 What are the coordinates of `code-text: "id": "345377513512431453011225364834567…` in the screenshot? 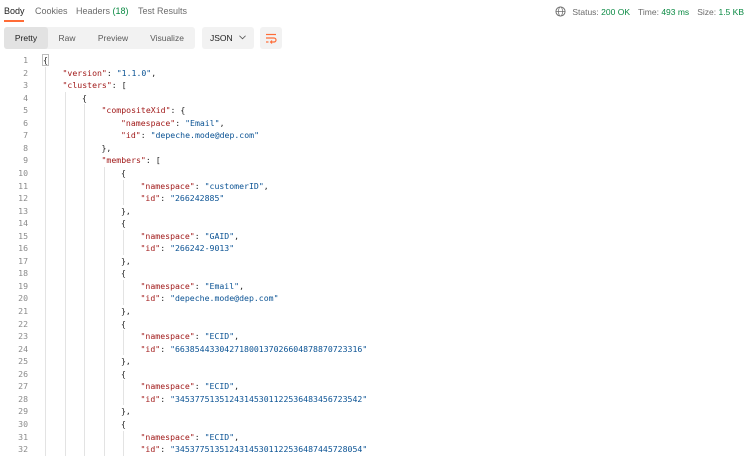 It's located at (254, 399).